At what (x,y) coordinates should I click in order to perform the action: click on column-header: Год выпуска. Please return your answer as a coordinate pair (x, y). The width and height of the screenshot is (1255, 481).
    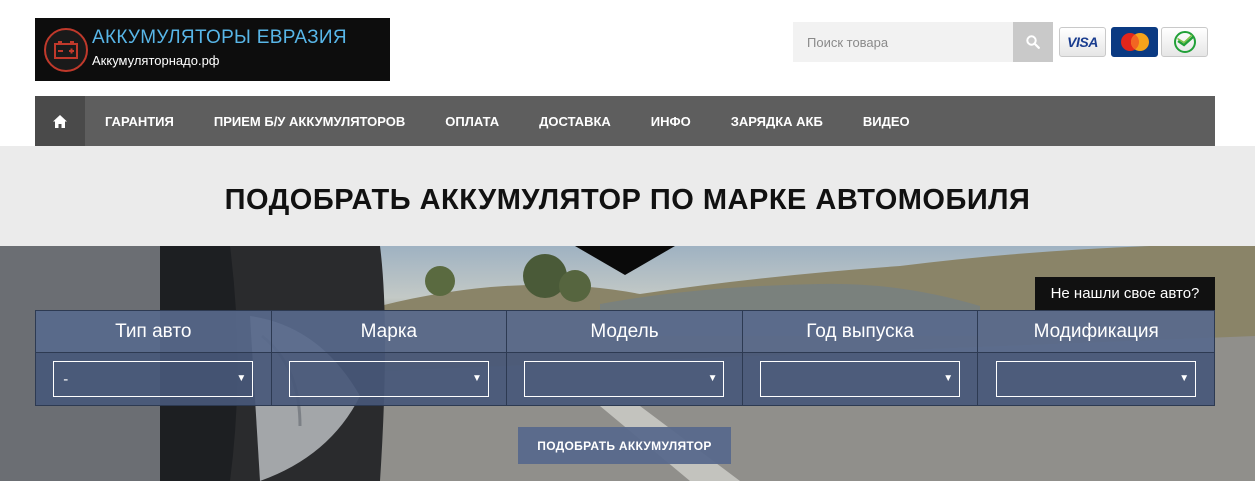
    Looking at the image, I should click on (860, 332).